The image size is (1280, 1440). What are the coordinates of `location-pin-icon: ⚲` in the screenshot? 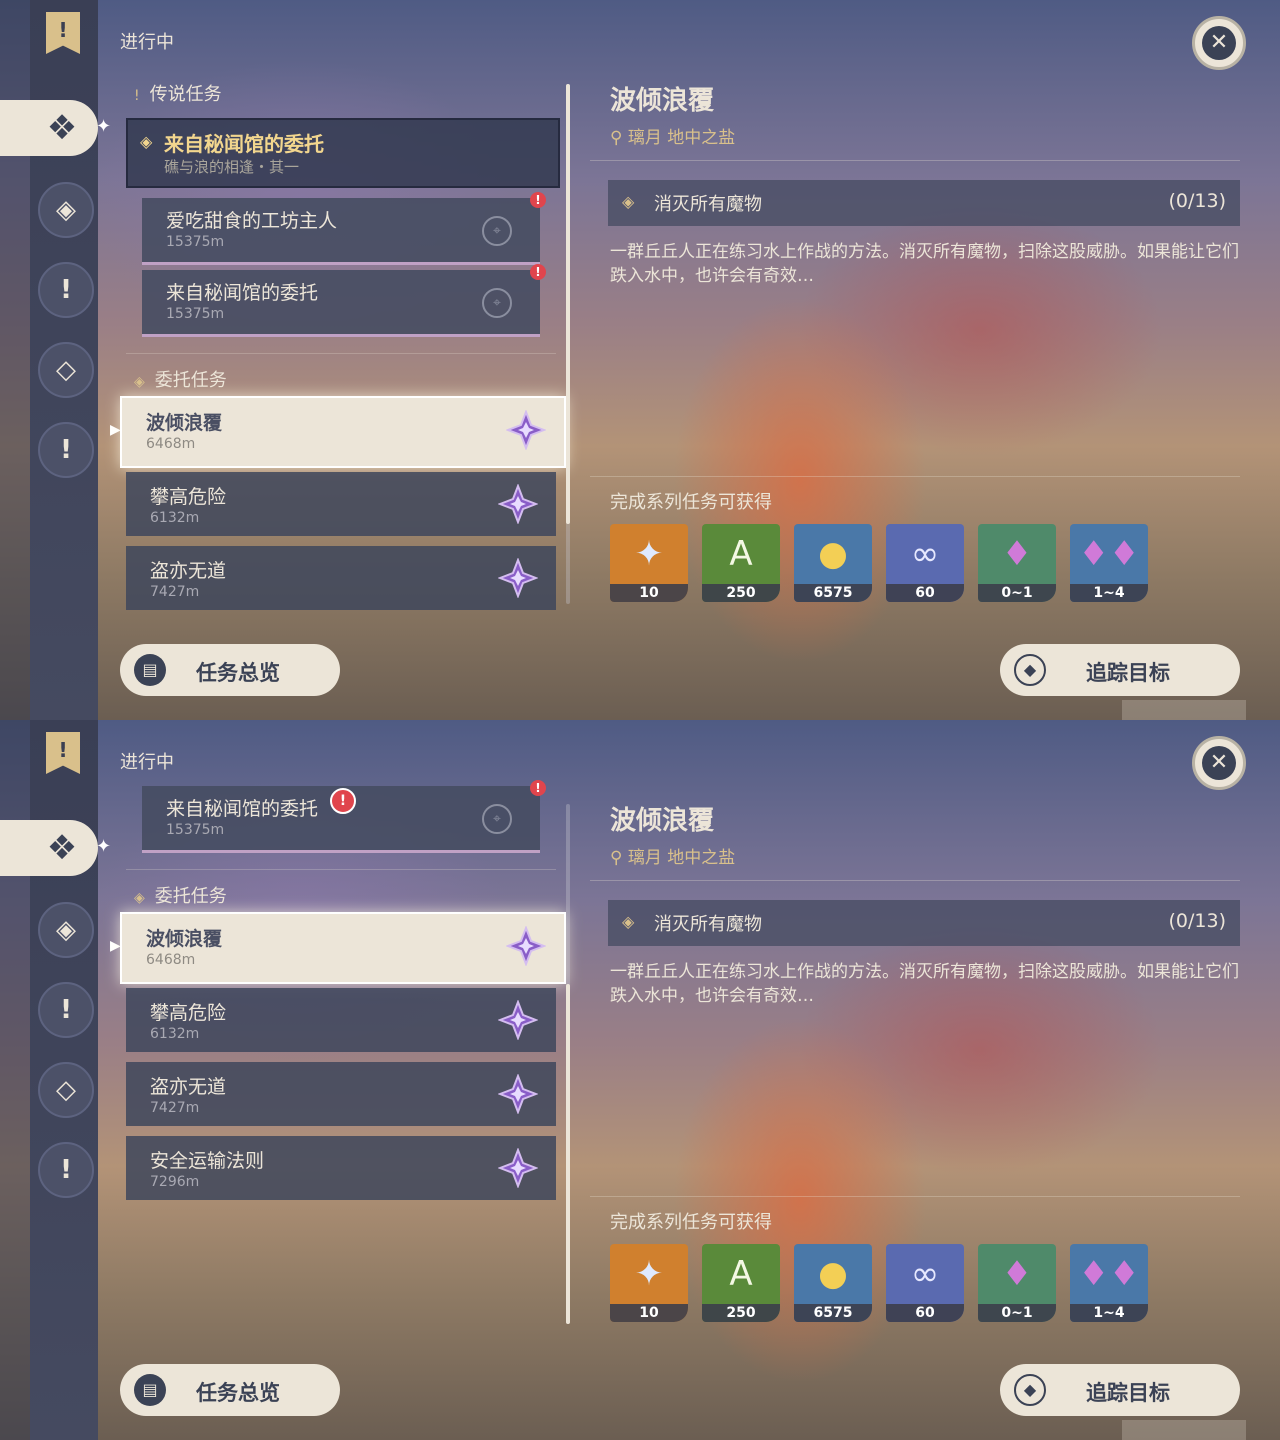 It's located at (619, 138).